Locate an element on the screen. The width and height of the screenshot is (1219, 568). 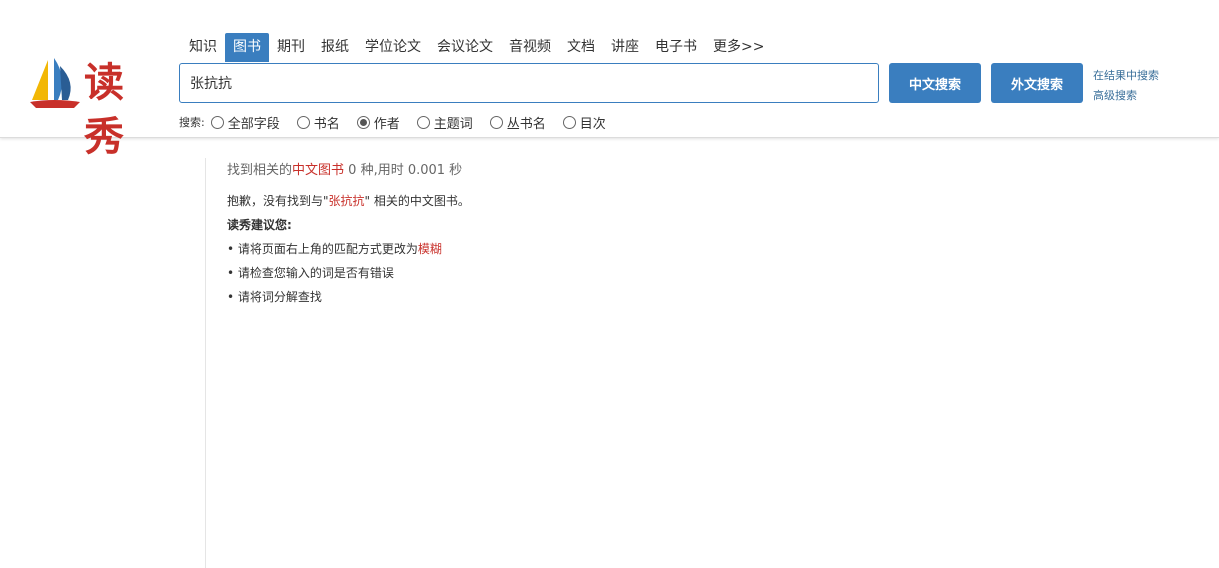
summary-prefix: 找到相关的 is located at coordinates (260, 170).